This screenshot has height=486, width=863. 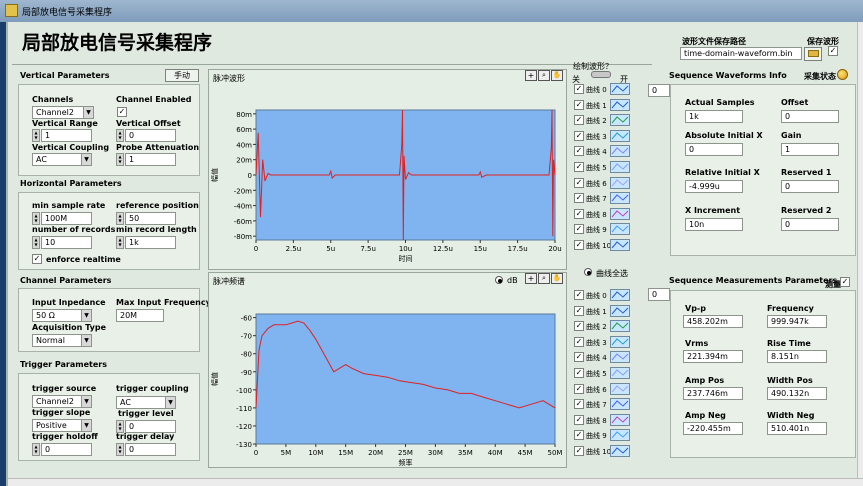 What do you see at coordinates (604, 357) in the screenshot?
I see `bottom-legend-item: ✓ 曲线 4` at bounding box center [604, 357].